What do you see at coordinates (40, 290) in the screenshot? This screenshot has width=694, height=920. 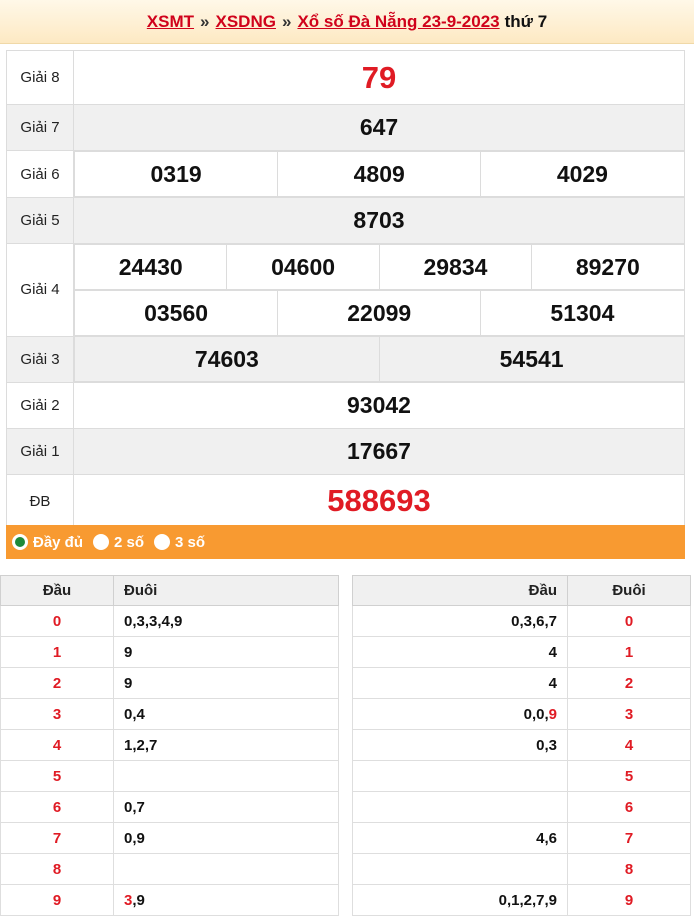 I see `prize-label: Giải 4` at bounding box center [40, 290].